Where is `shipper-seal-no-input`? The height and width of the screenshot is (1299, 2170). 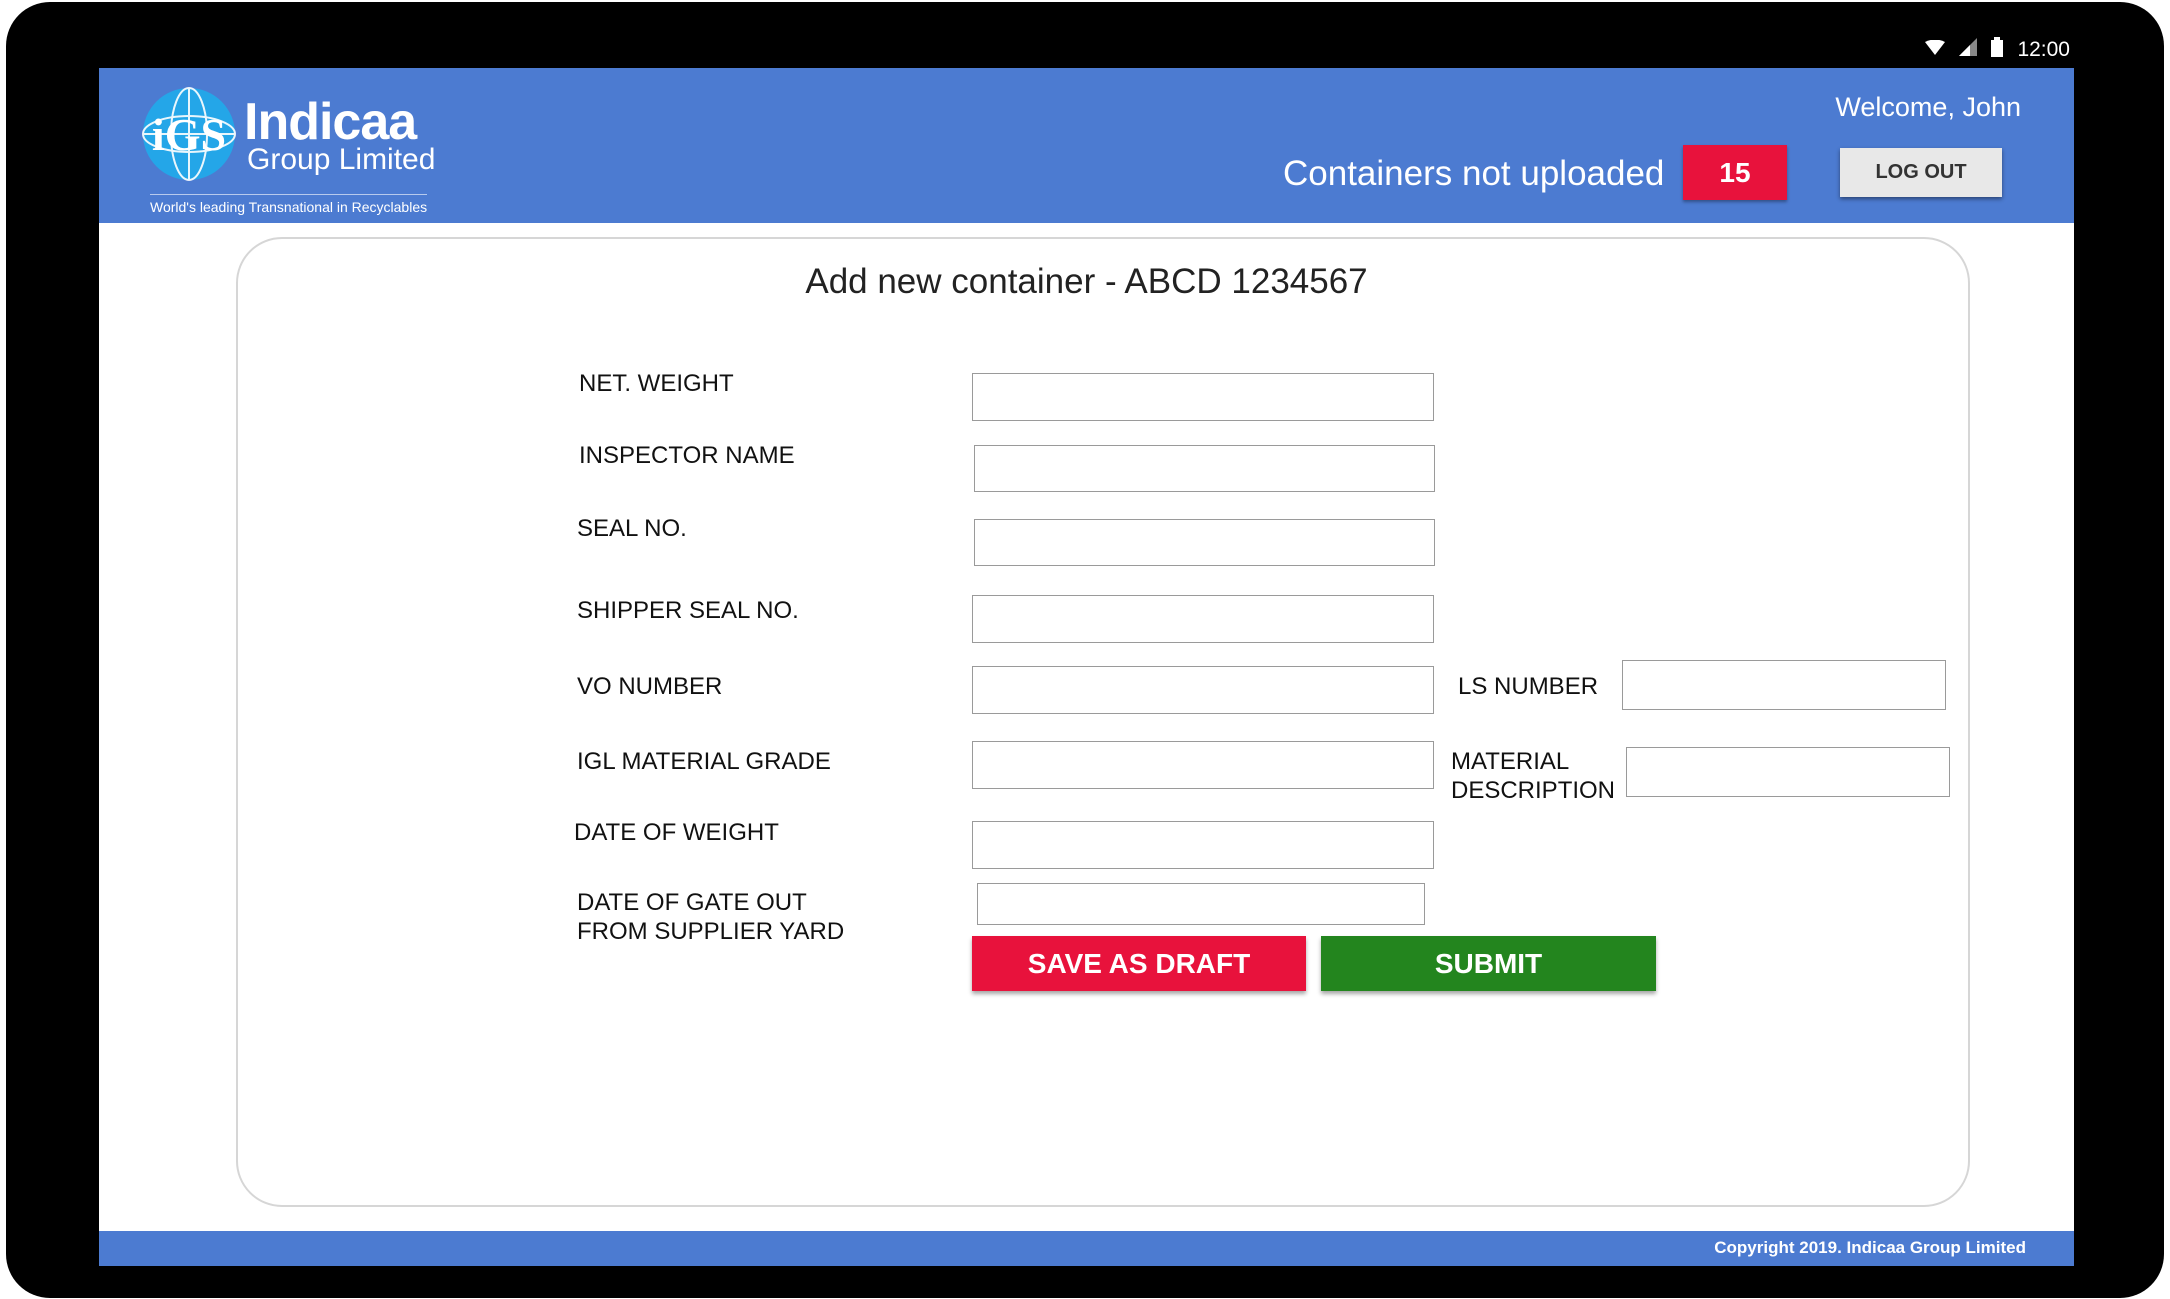 shipper-seal-no-input is located at coordinates (1203, 619).